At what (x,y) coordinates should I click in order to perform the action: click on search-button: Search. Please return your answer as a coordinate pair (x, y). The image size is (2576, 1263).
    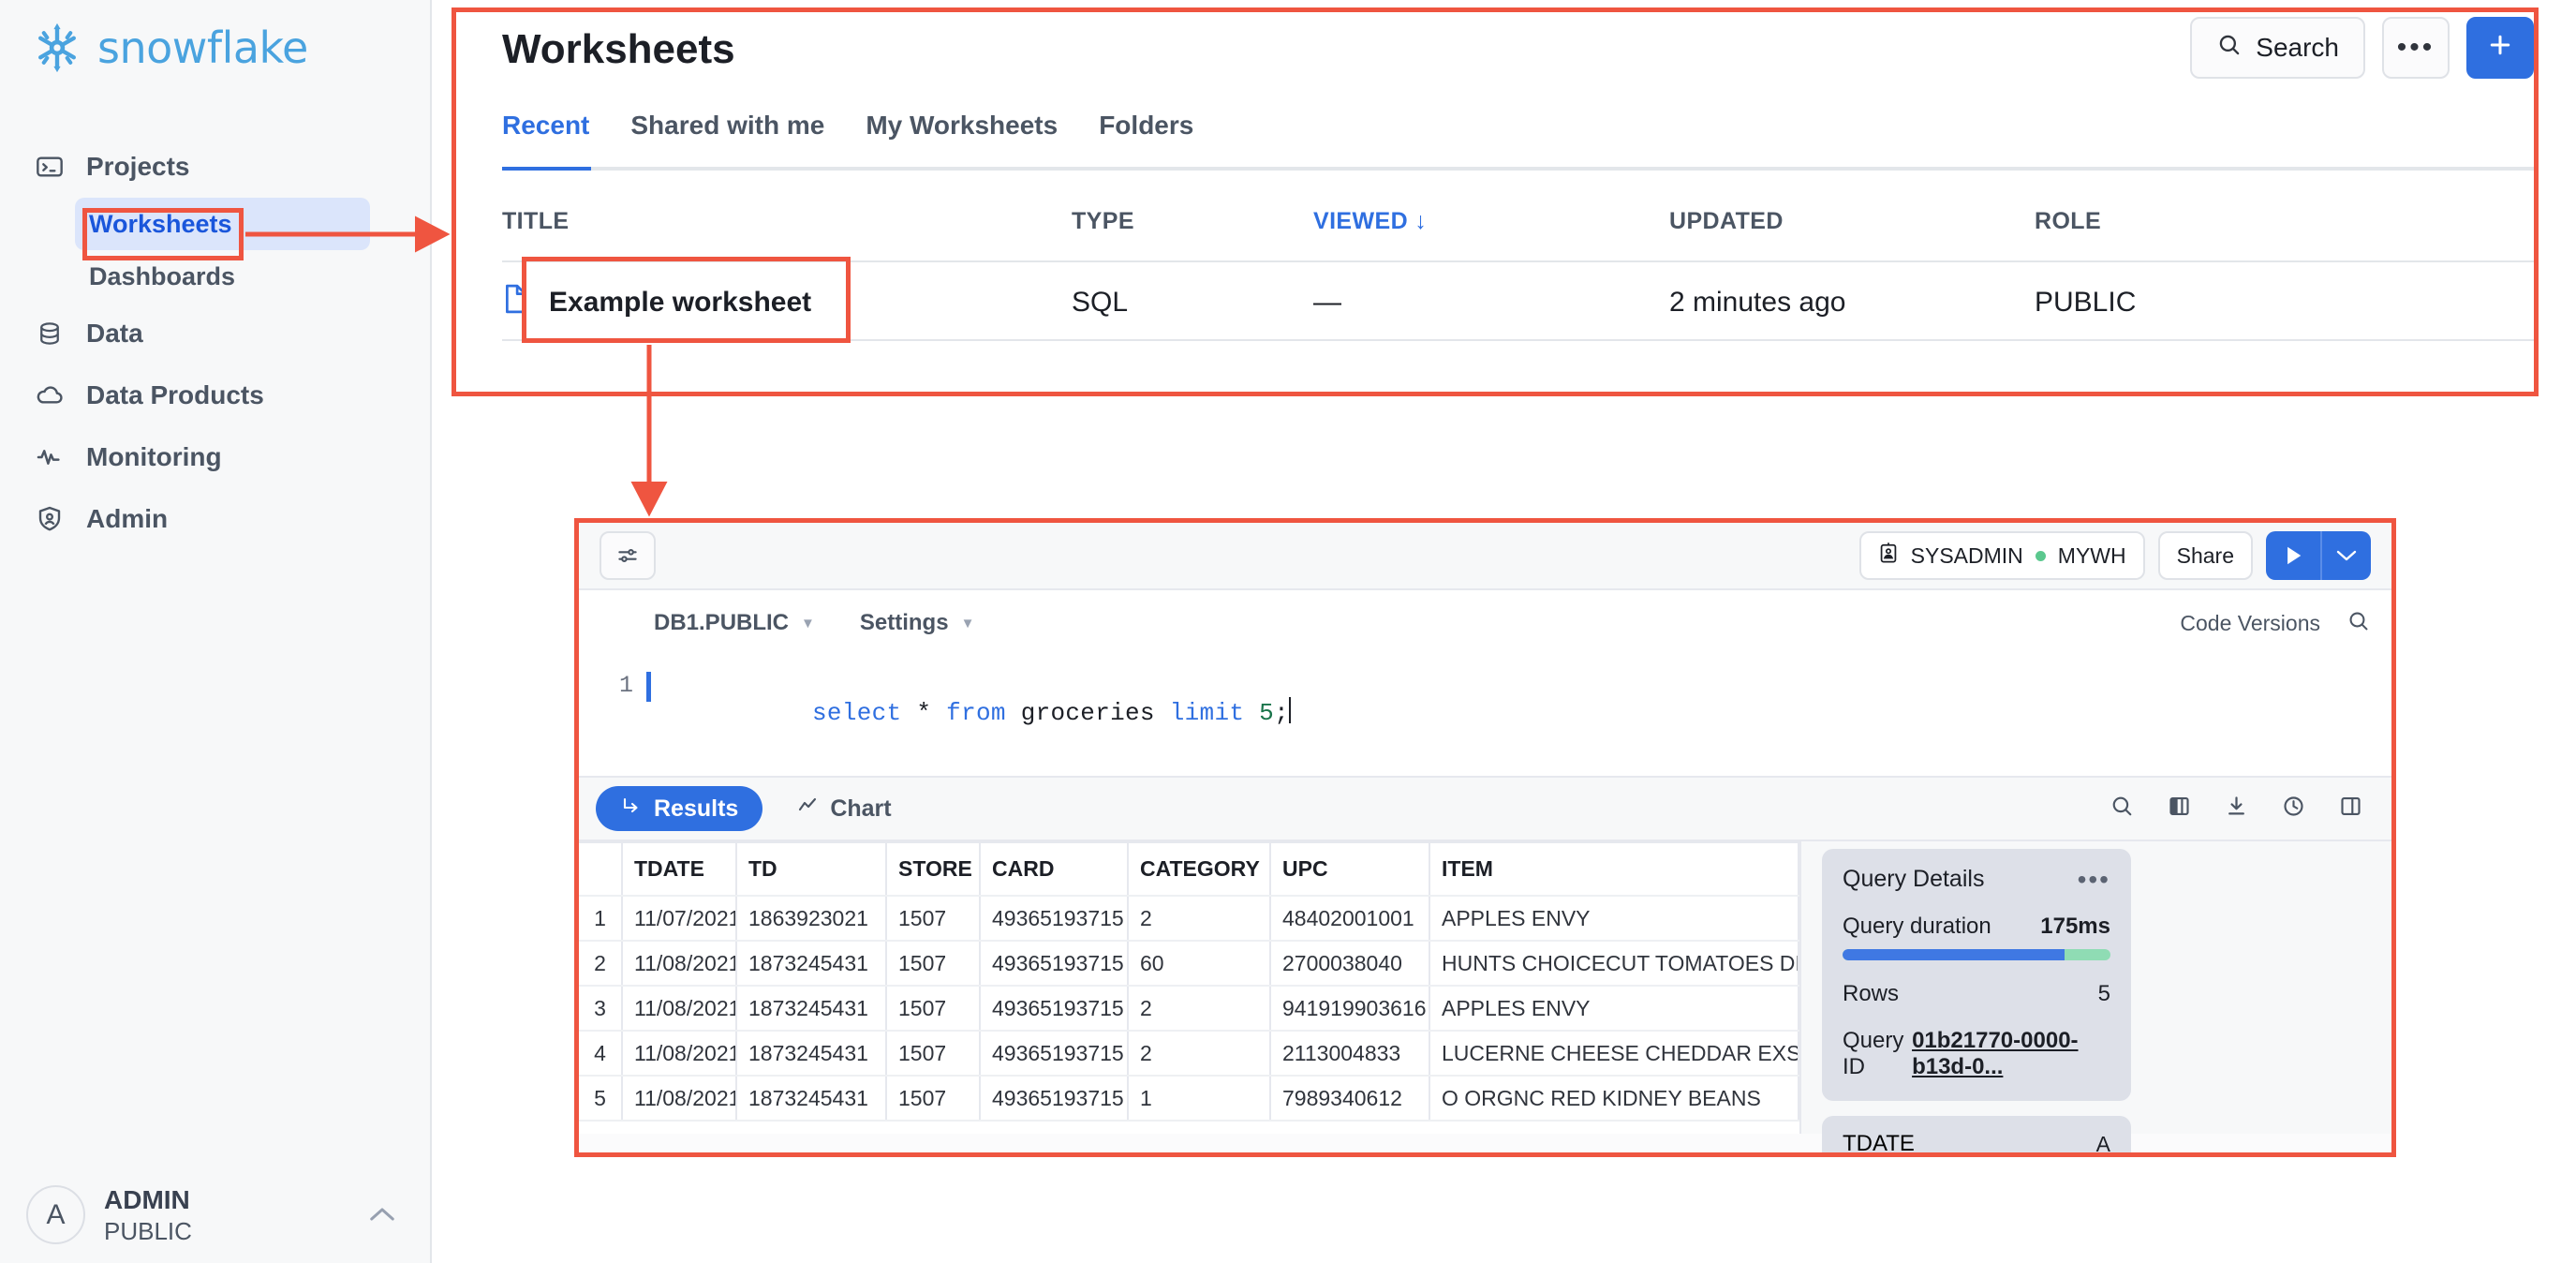
    Looking at the image, I should click on (2278, 48).